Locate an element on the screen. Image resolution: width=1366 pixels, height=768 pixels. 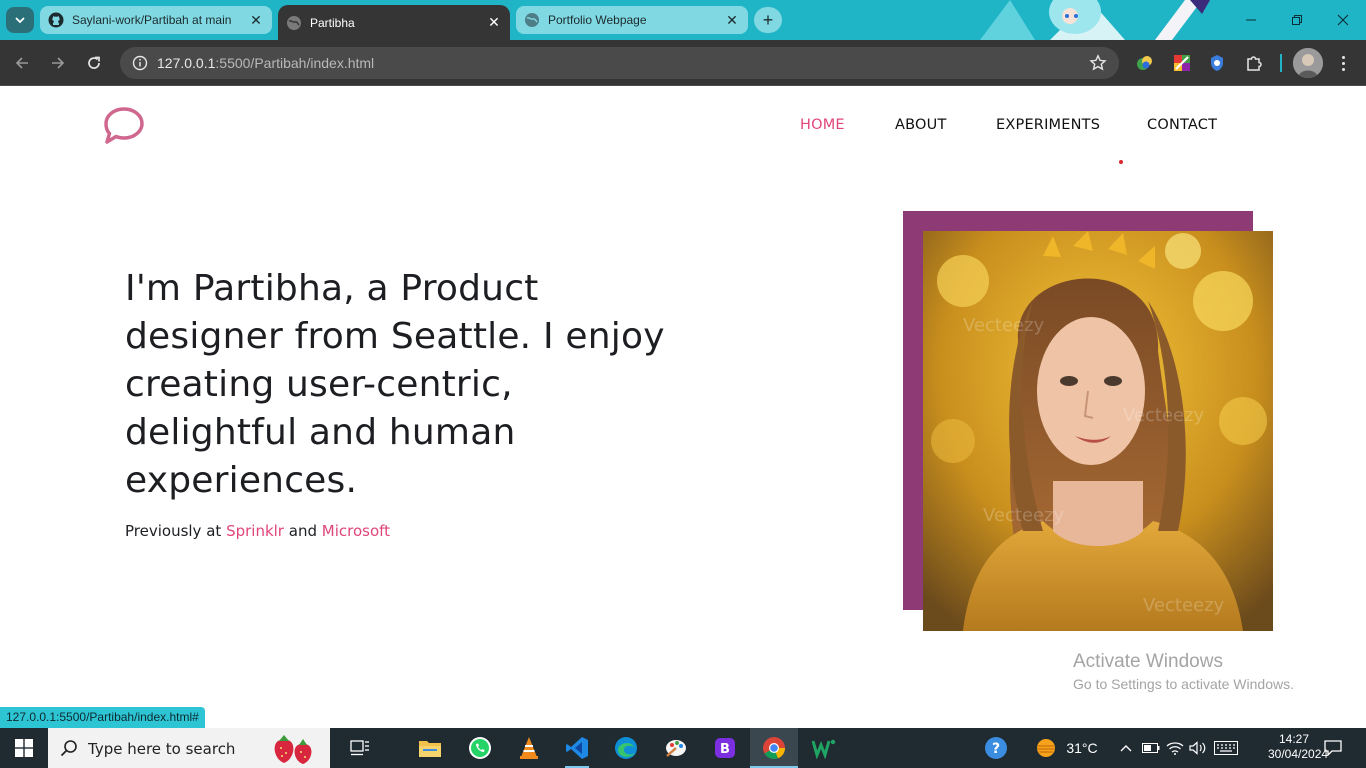
restore-icon is located at coordinates (1297, 20).